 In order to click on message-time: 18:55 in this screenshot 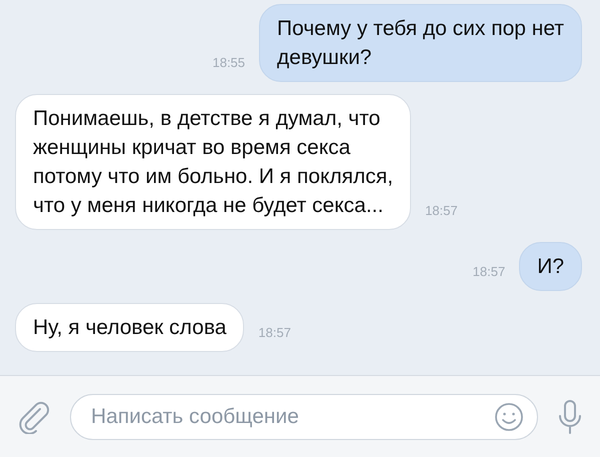, I will do `click(229, 63)`.